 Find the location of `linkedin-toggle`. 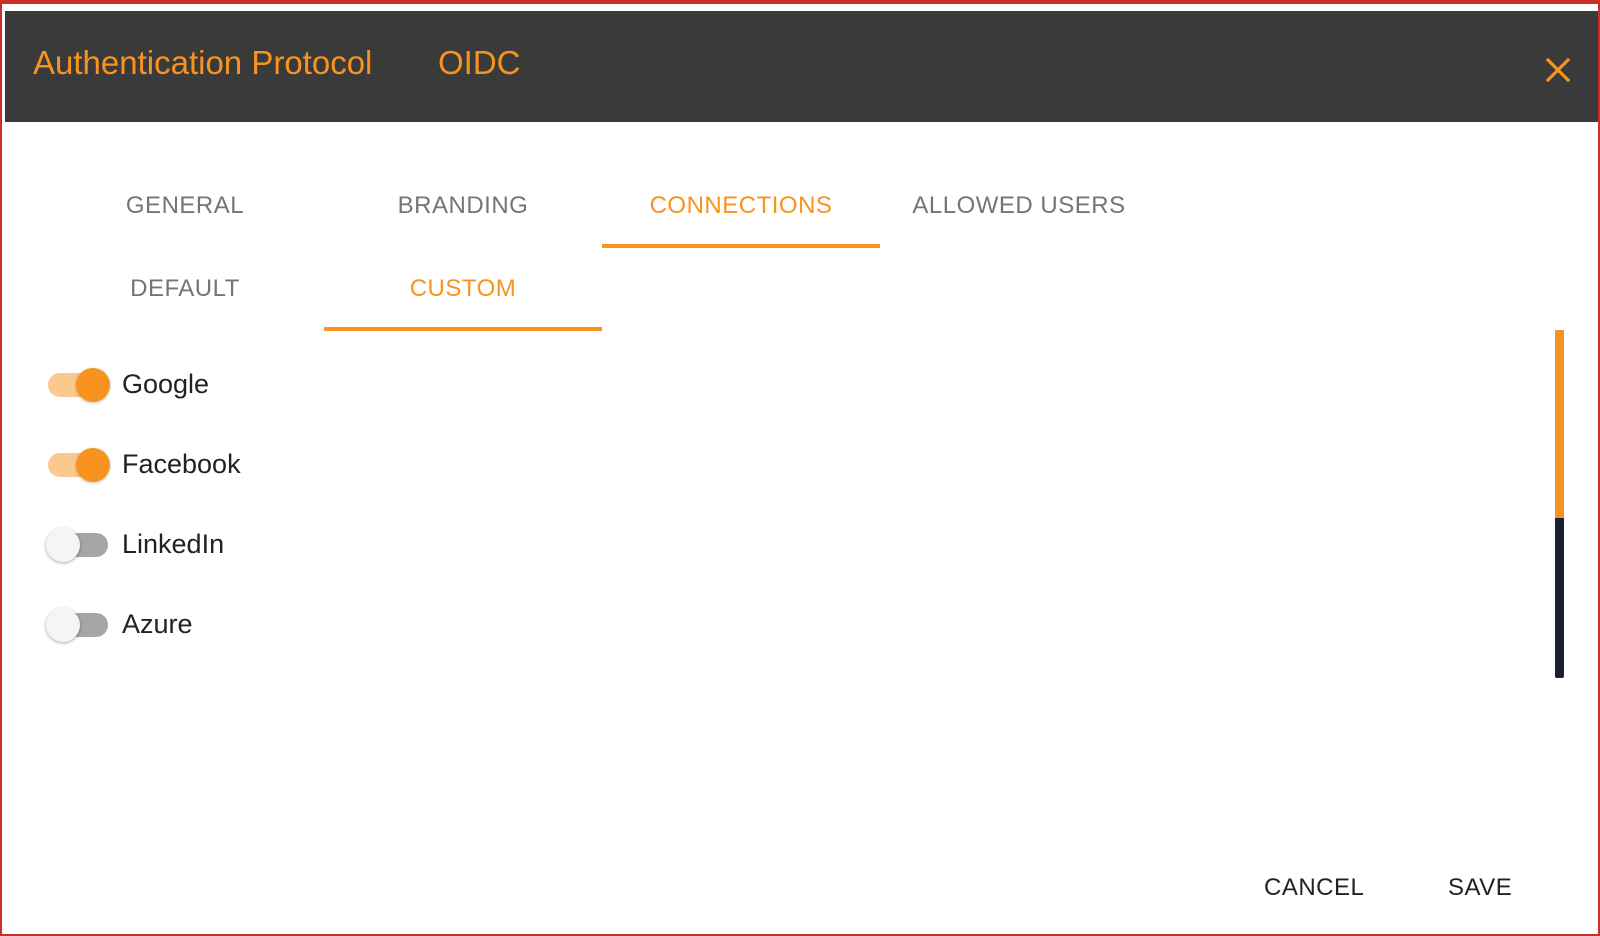

linkedin-toggle is located at coordinates (78, 544).